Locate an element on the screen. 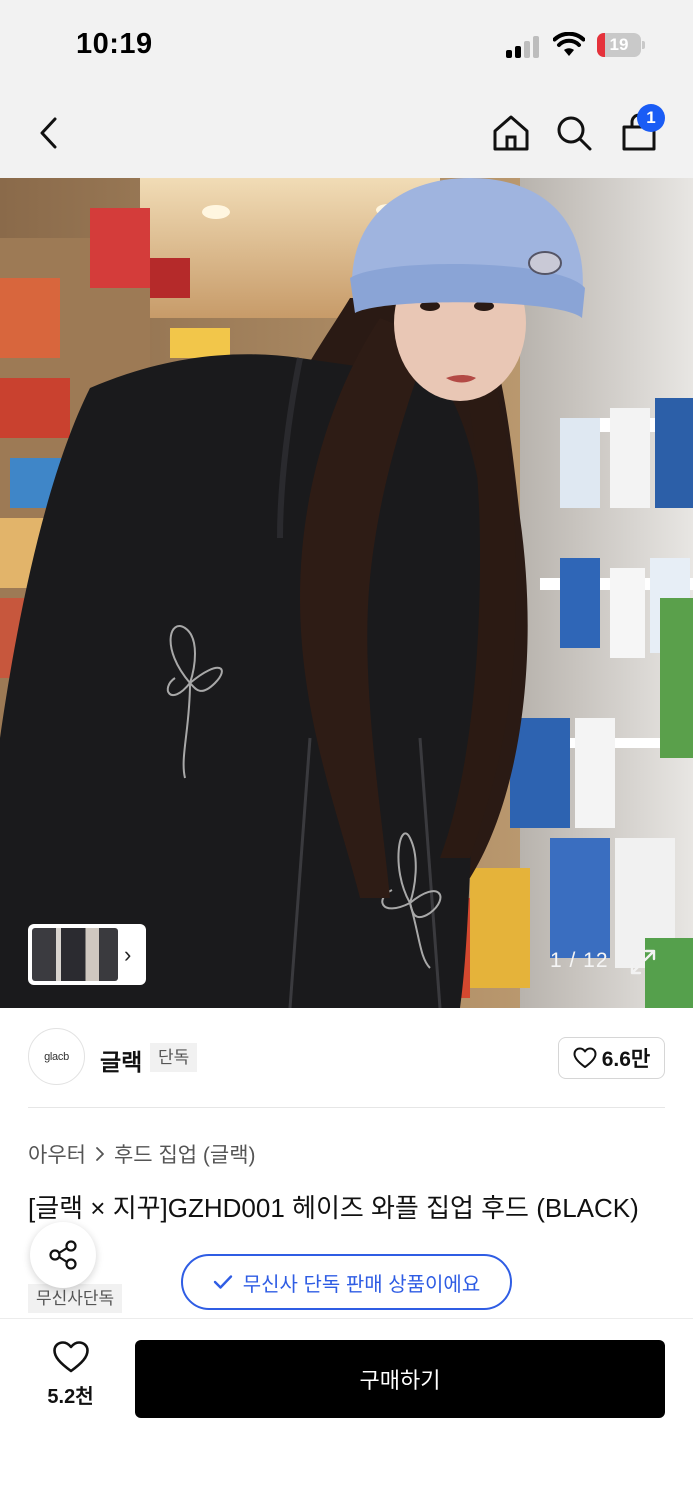 This screenshot has height=1500, width=693. brand-like-button: 6.6만 is located at coordinates (611, 1058).